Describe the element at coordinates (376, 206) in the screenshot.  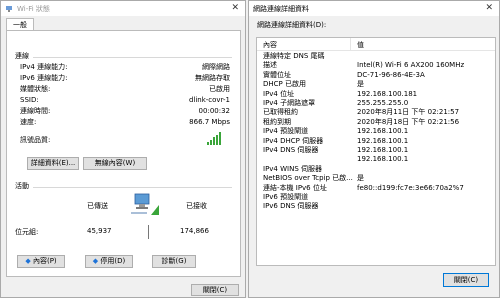
I see `table-row: IPv6 DNS 伺服器` at that location.